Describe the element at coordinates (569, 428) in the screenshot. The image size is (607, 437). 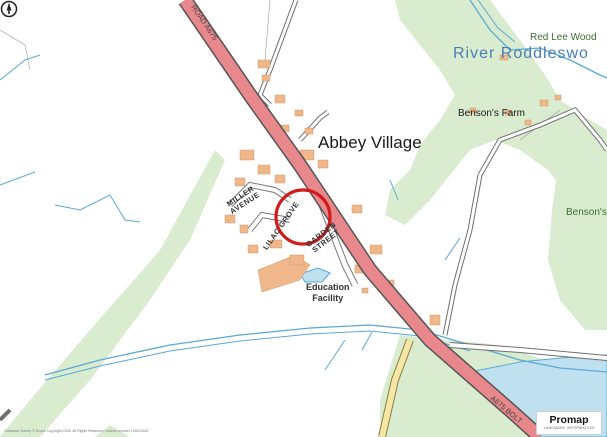
I see `brand-tagline: LANDMARK INFORMATION` at that location.